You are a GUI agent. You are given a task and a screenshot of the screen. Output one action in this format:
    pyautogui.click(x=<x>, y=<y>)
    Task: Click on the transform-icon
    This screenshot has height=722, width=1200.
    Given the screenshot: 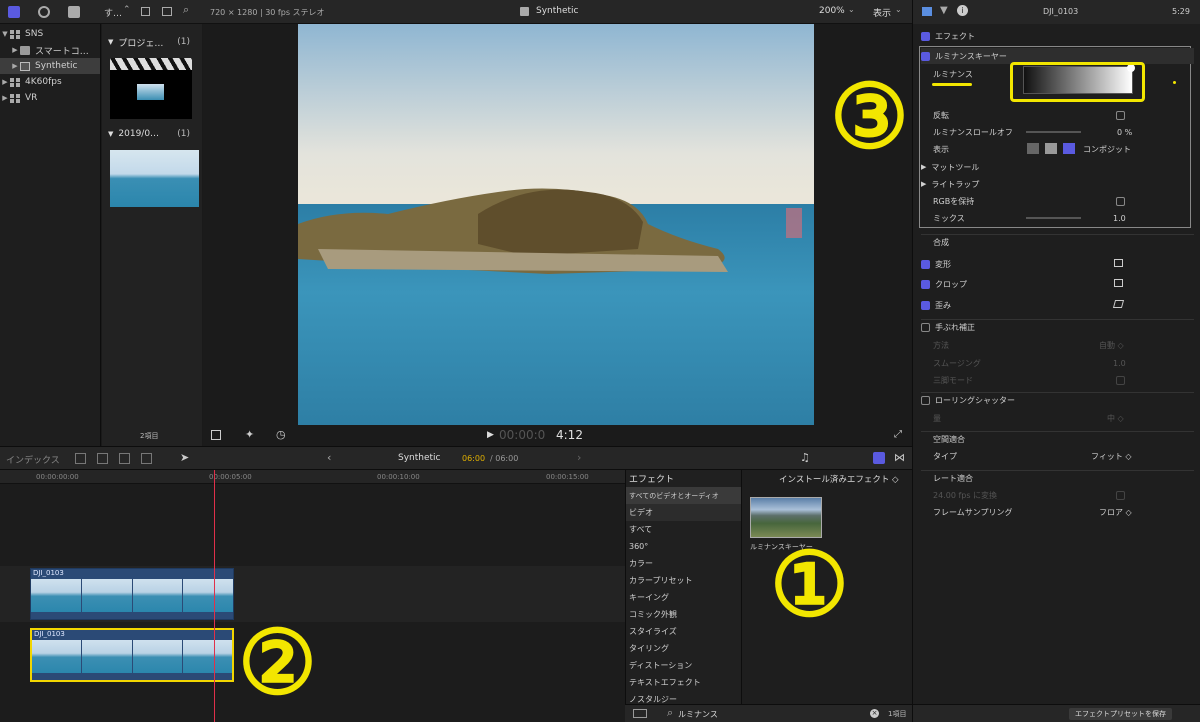 What is the action you would take?
    pyautogui.click(x=1118, y=263)
    